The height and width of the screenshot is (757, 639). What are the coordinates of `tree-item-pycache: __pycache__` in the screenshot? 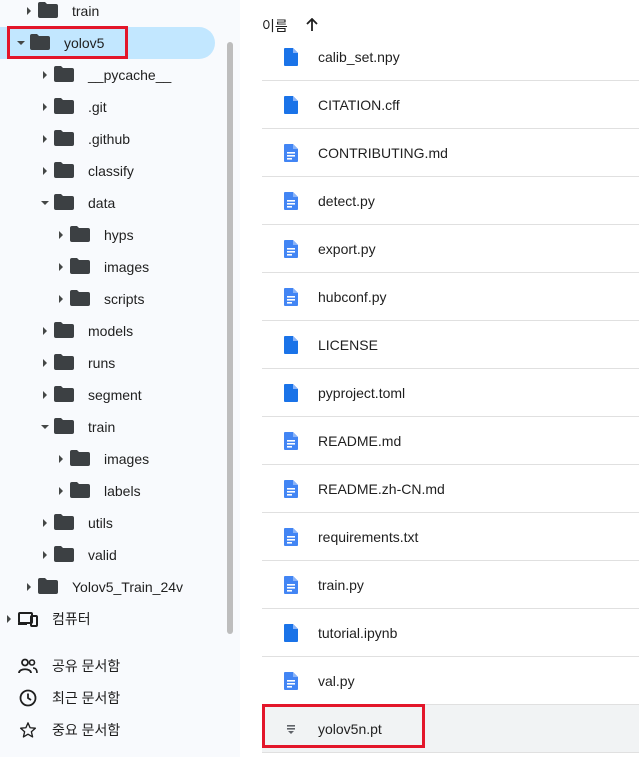 It's located at (85, 75).